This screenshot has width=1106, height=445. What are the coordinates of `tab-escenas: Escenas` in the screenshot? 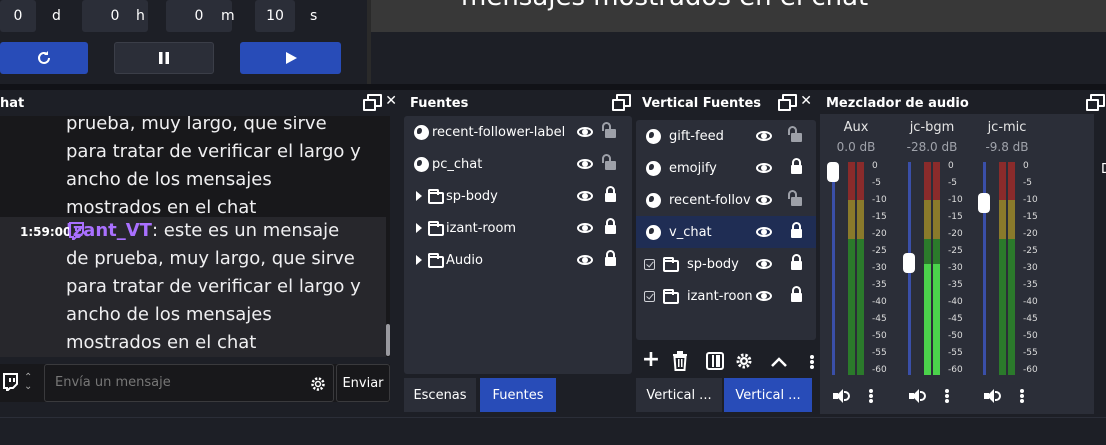 It's located at (440, 395).